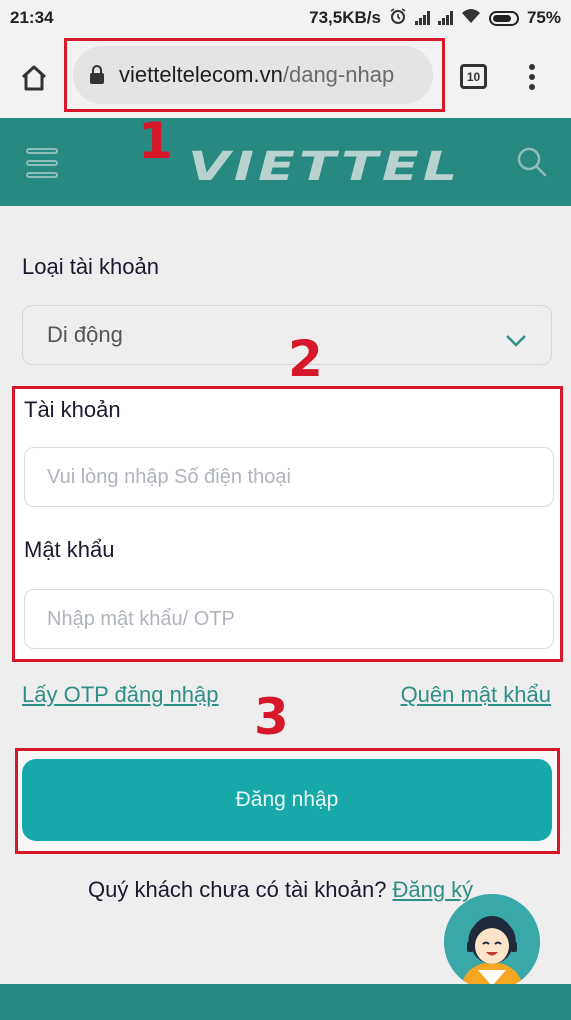 Image resolution: width=571 pixels, height=1020 pixels. What do you see at coordinates (42, 163) in the screenshot?
I see `hamburger-menu-icon` at bounding box center [42, 163].